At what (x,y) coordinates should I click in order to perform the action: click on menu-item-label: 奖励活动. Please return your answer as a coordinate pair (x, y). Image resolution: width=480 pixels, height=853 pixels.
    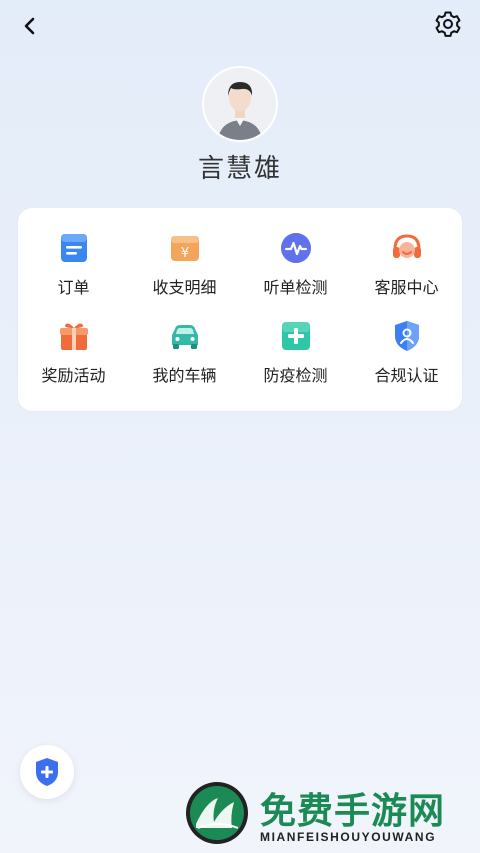
    Looking at the image, I should click on (73, 376).